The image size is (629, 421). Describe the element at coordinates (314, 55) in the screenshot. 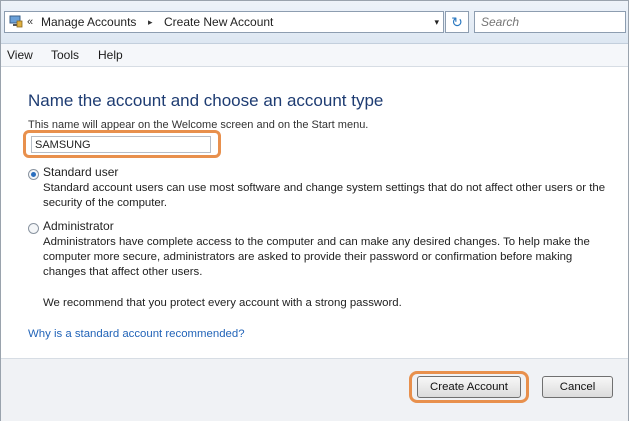

I see `menu-bar: View Tools Help` at that location.